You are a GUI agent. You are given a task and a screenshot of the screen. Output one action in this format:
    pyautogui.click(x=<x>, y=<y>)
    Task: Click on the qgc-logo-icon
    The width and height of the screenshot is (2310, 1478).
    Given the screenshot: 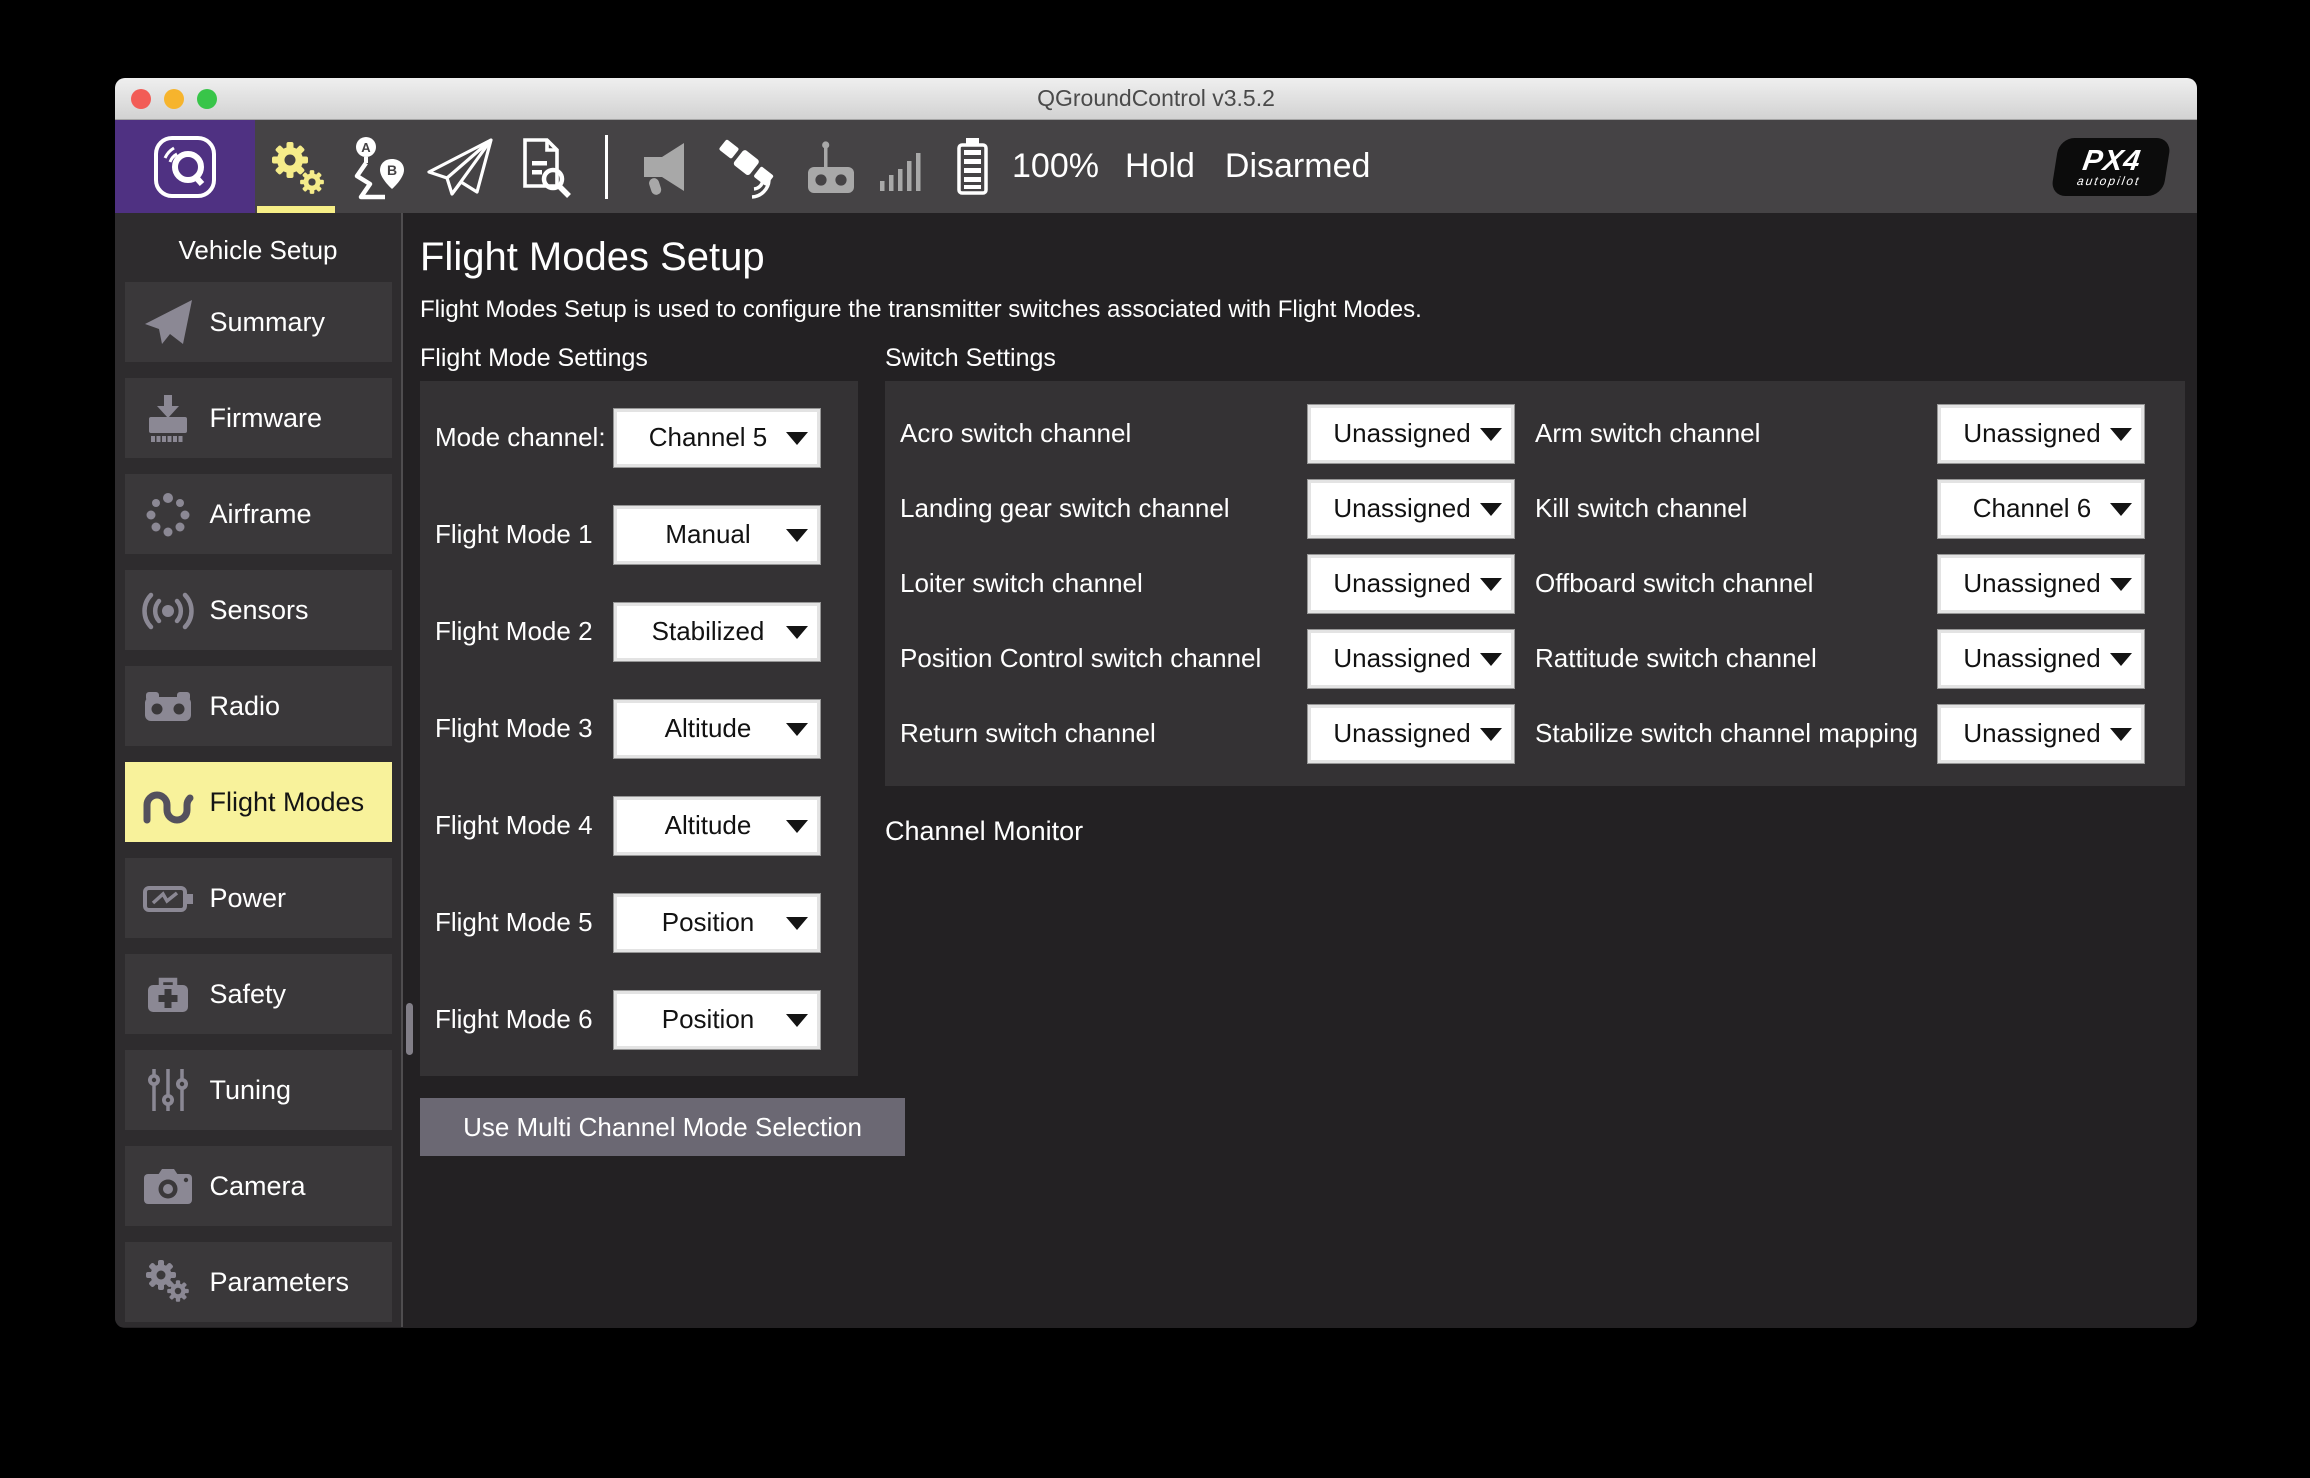 What is the action you would take?
    pyautogui.click(x=185, y=167)
    